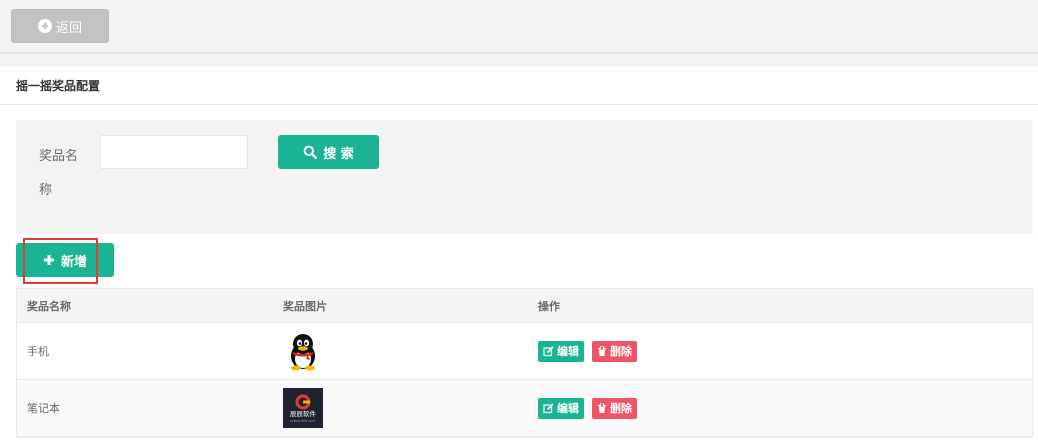 The image size is (1038, 445). Describe the element at coordinates (303, 352) in the screenshot. I see `qq-penguin-image` at that location.